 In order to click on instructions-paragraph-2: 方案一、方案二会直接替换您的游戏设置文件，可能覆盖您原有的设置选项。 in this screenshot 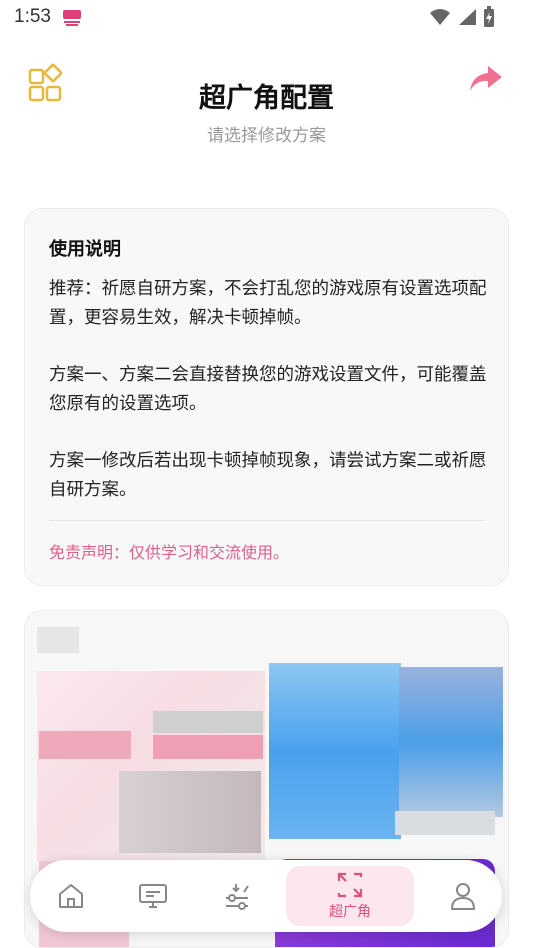, I will do `click(268, 389)`.